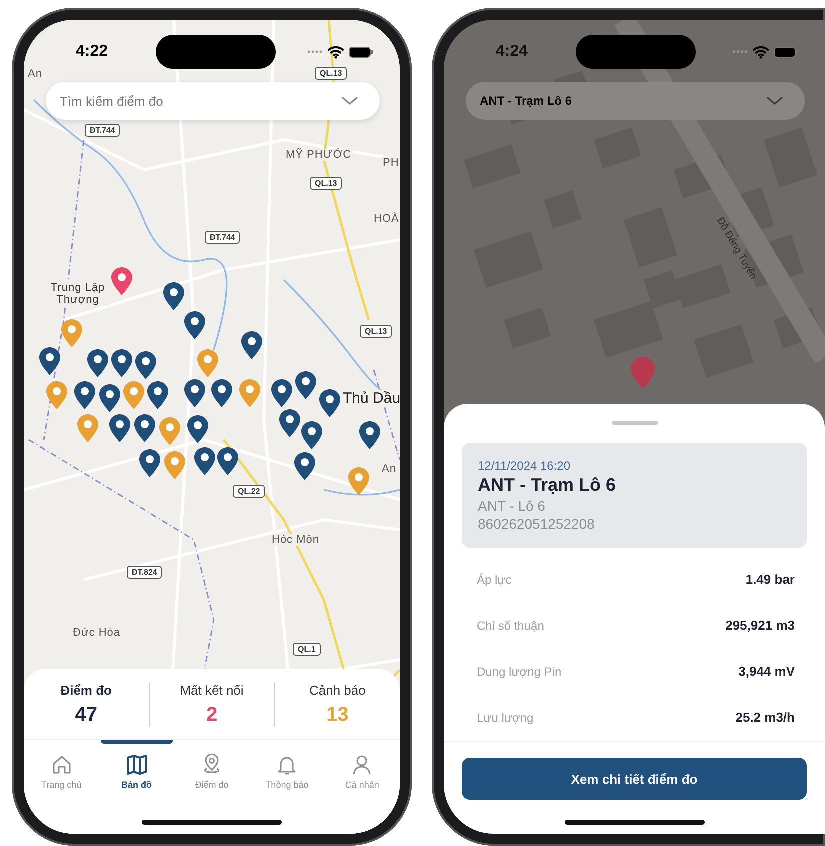 Image resolution: width=825 pixels, height=846 pixels. Describe the element at coordinates (634, 779) in the screenshot. I see `detail-button: Xem chi tiết điểm đo` at that location.